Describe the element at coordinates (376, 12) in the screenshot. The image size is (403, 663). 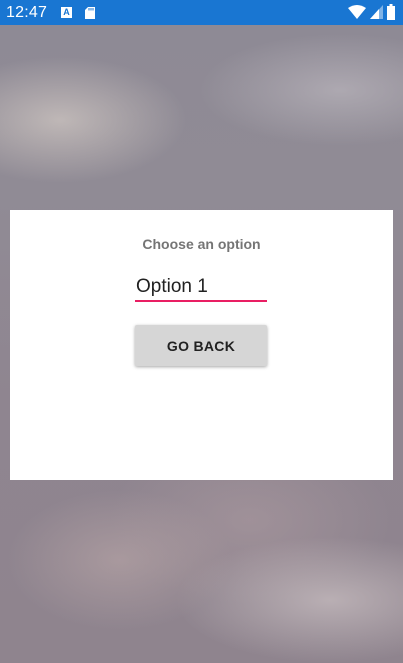
I see `cell-signal-icon` at that location.